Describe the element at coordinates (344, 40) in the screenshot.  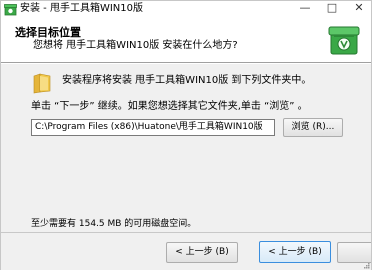
I see `green-box-installer-icon` at that location.